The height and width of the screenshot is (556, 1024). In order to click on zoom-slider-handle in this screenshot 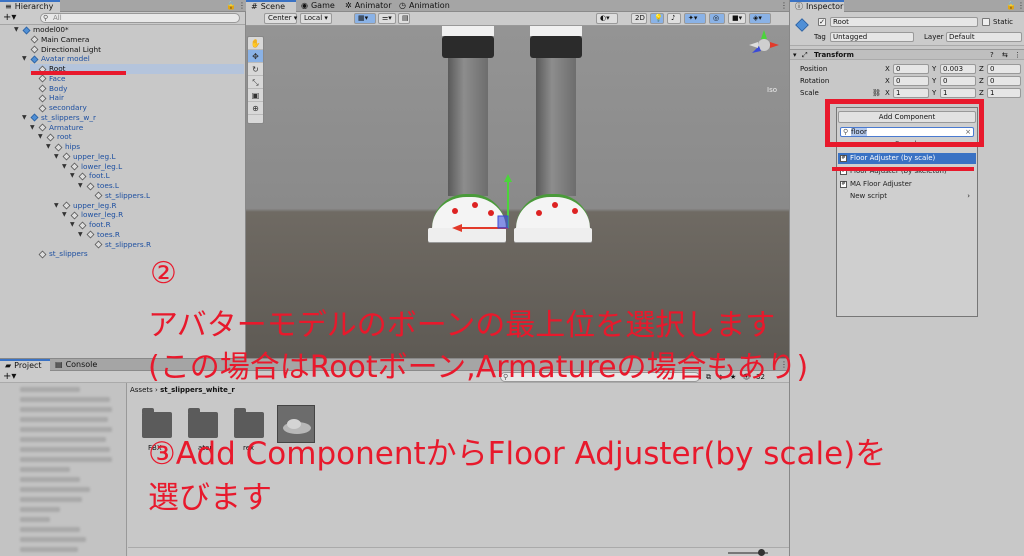, I will do `click(761, 552)`.